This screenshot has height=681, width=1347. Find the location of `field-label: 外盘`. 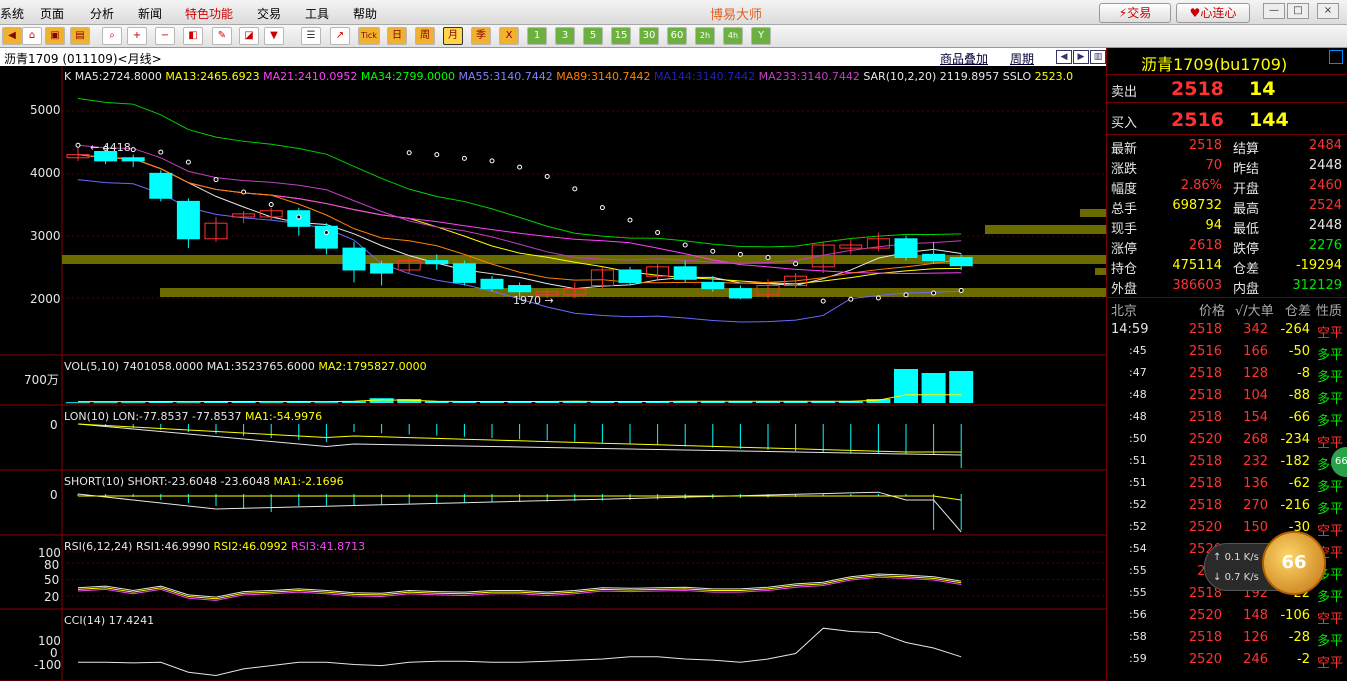

field-label: 外盘 is located at coordinates (1124, 289).